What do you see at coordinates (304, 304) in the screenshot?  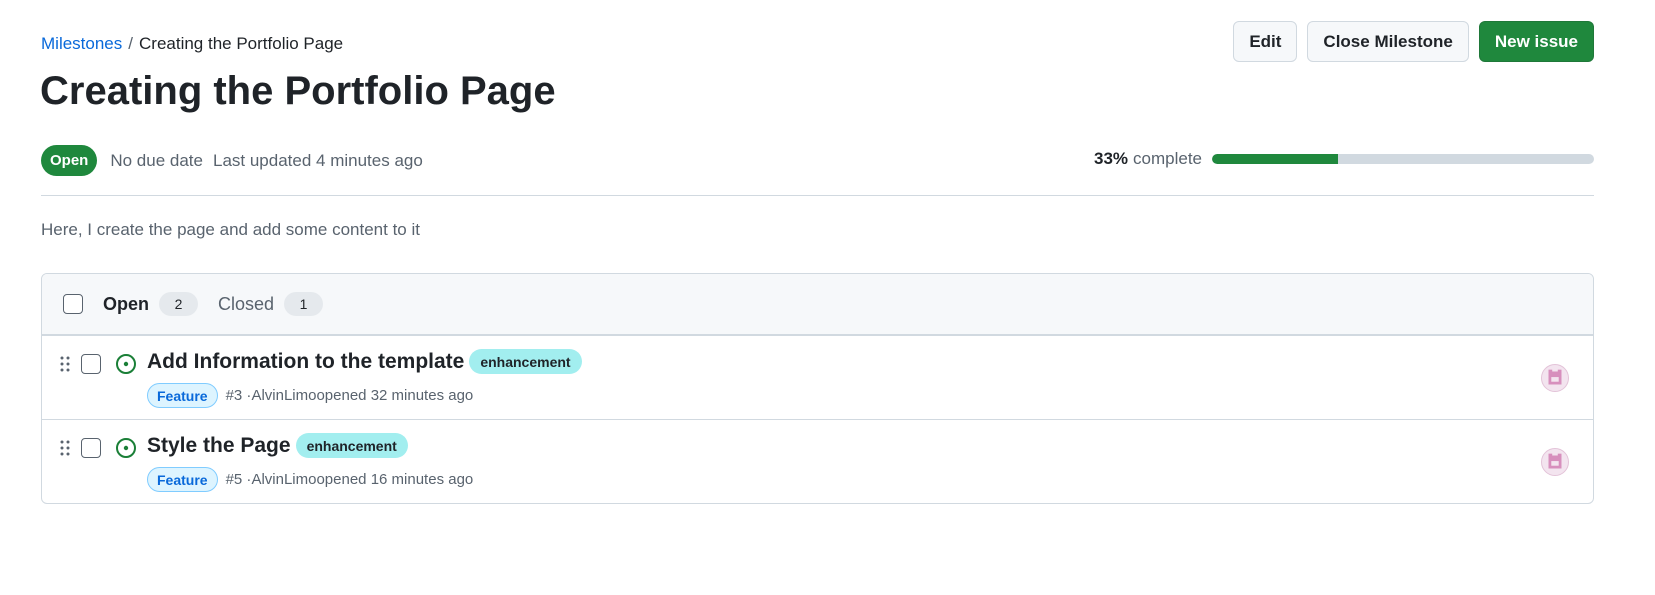 I see `tab-closed-count: 1` at bounding box center [304, 304].